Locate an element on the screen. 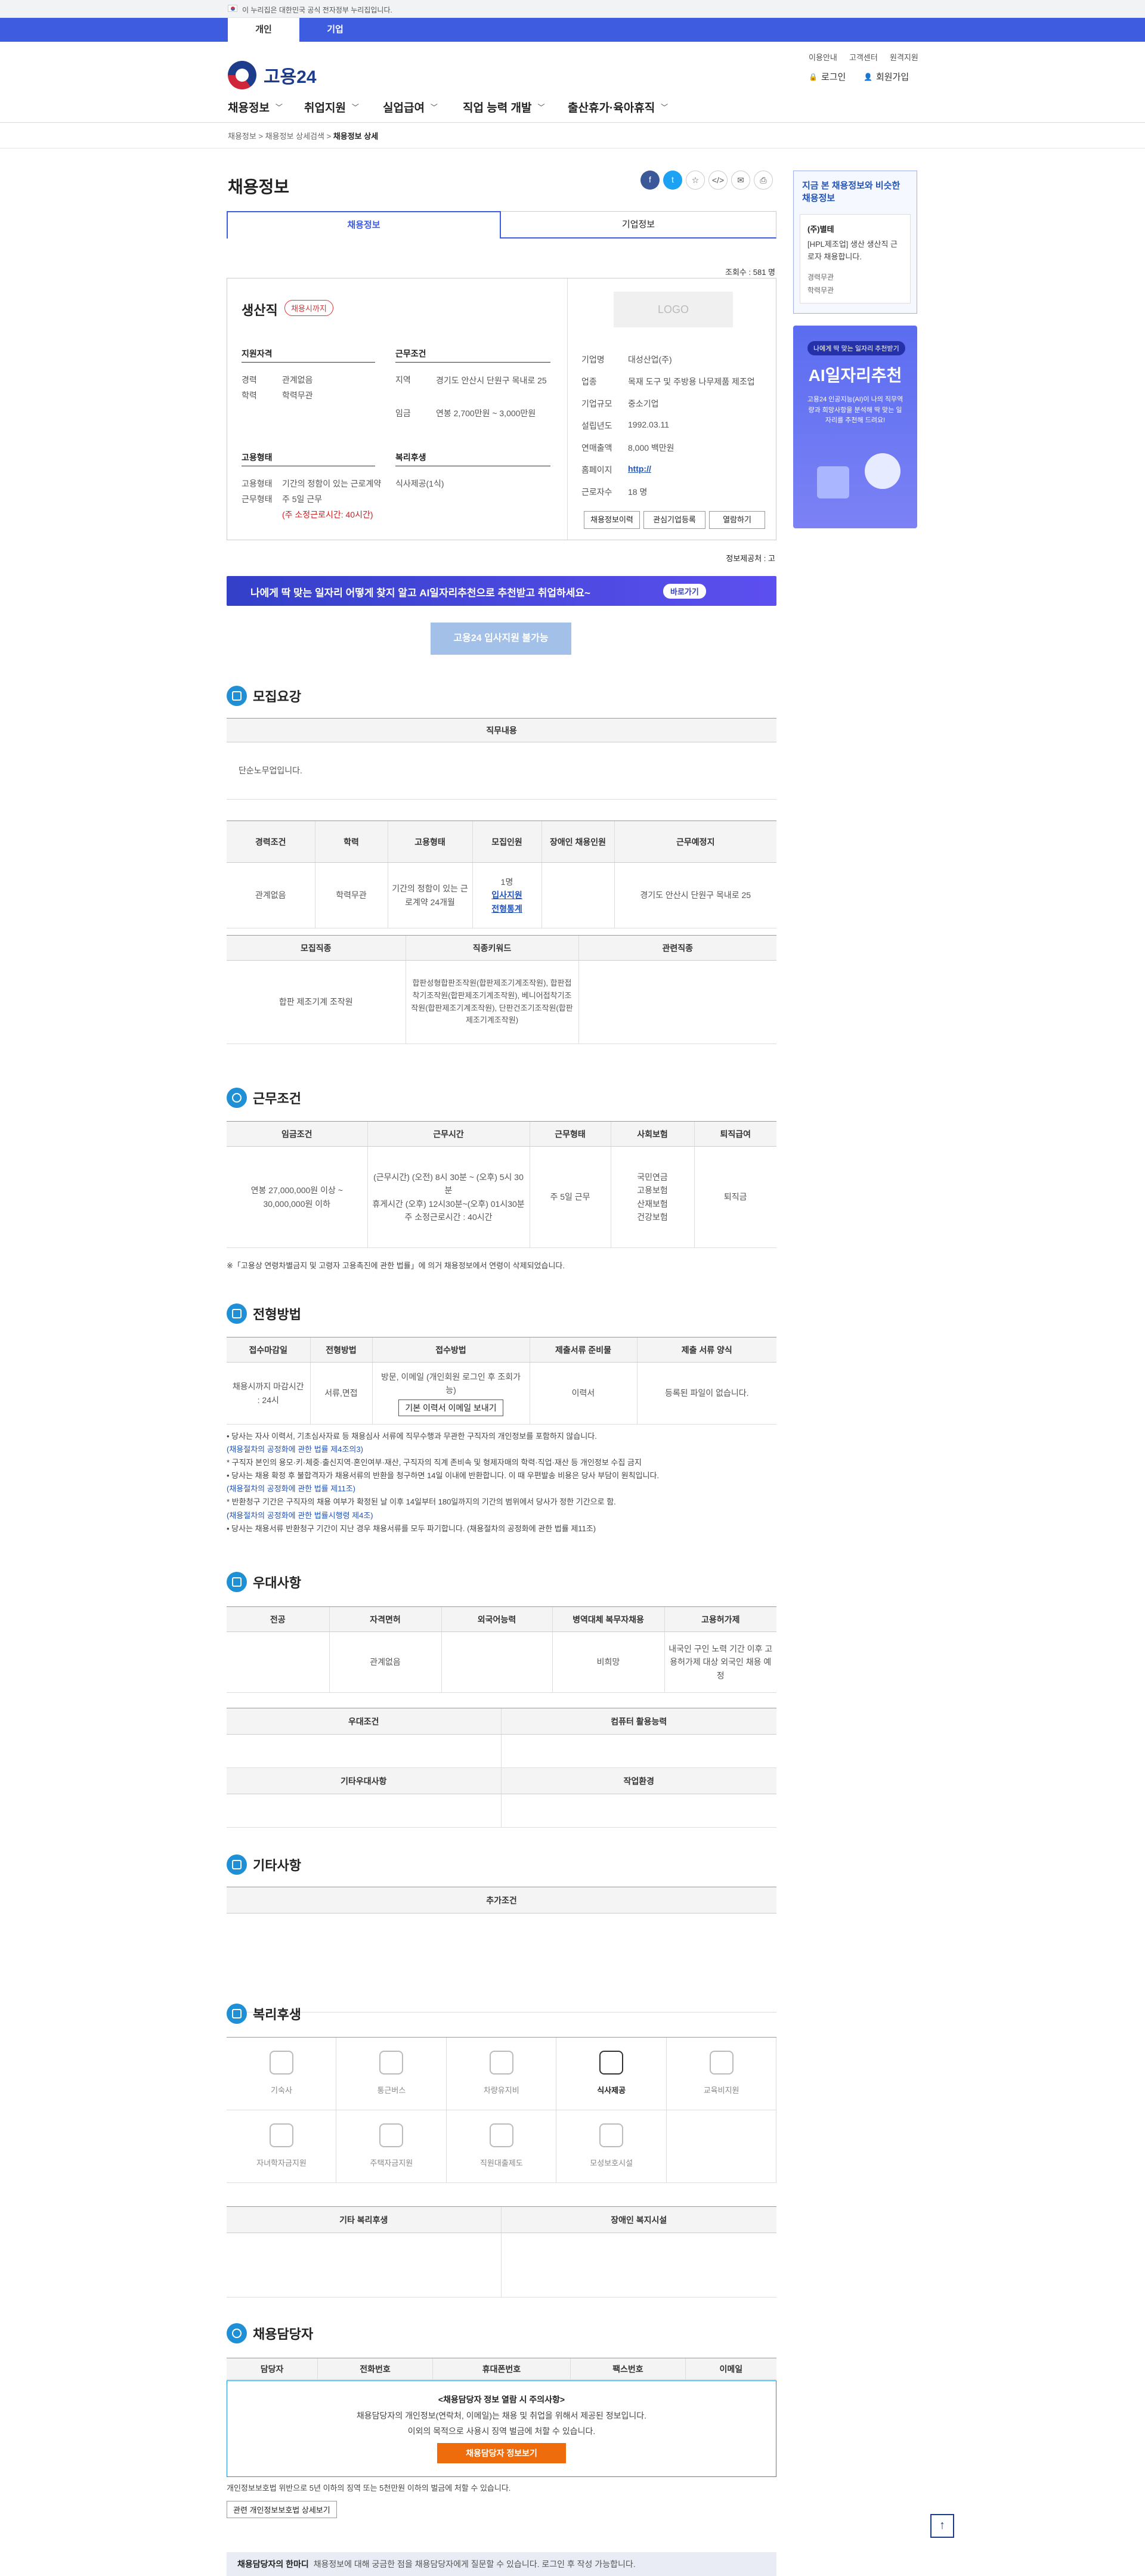  cell: 주 5일 근무 is located at coordinates (570, 1197).